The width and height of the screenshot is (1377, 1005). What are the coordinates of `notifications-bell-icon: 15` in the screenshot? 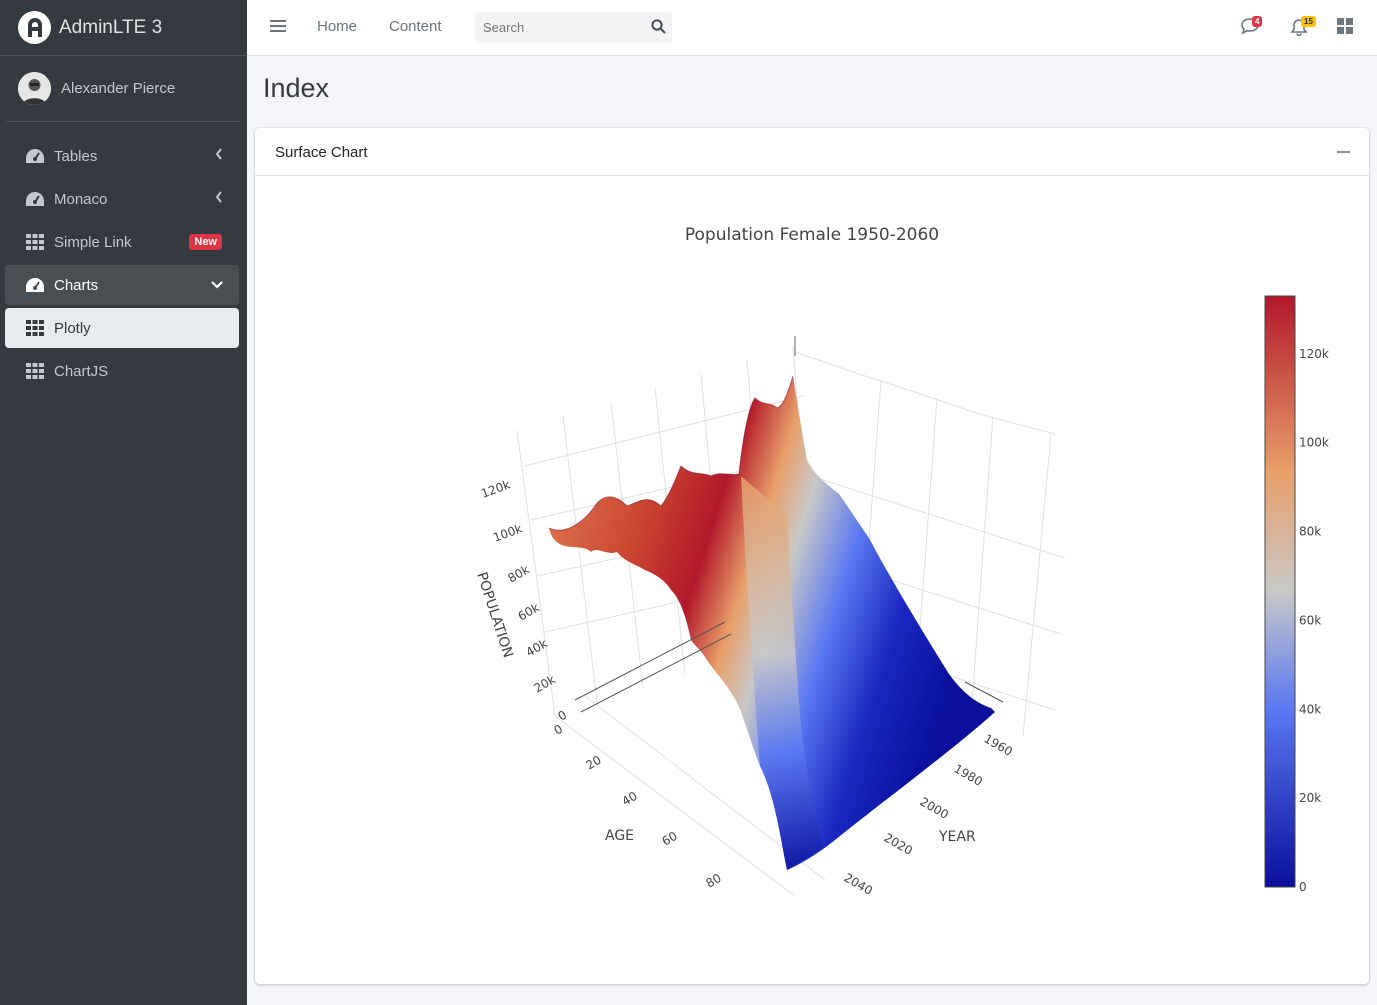 It's located at (1303, 28).